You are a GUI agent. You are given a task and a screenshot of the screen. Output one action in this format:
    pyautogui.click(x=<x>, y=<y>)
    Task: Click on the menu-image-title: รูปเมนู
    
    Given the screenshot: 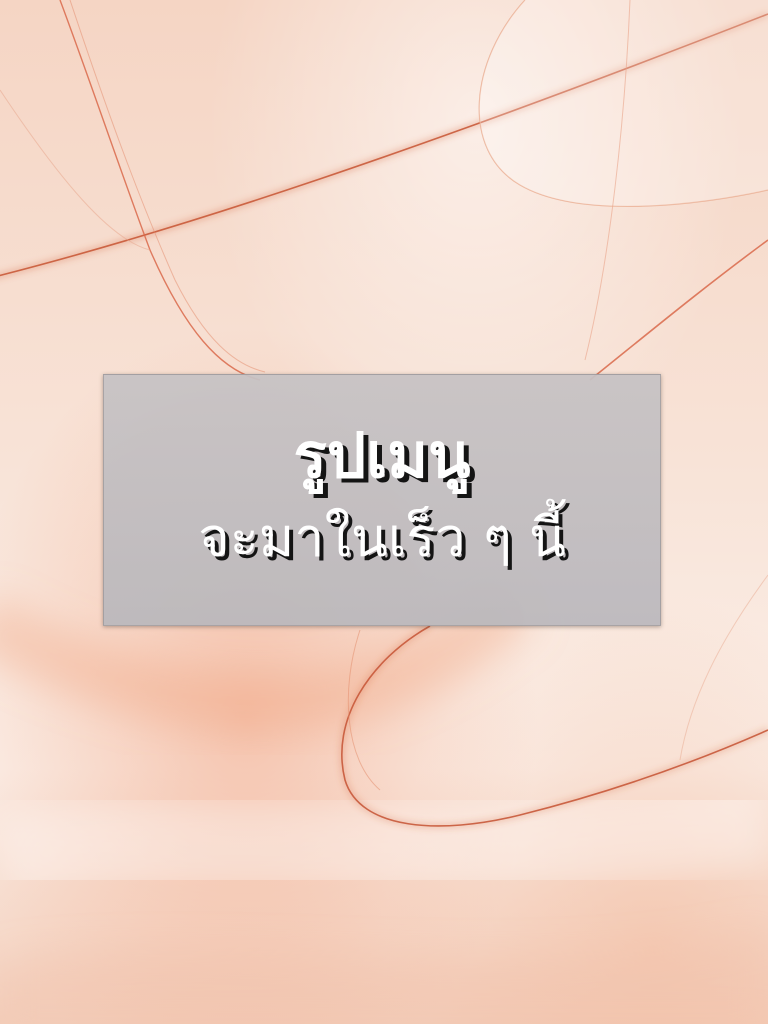 What is the action you would take?
    pyautogui.click(x=382, y=455)
    